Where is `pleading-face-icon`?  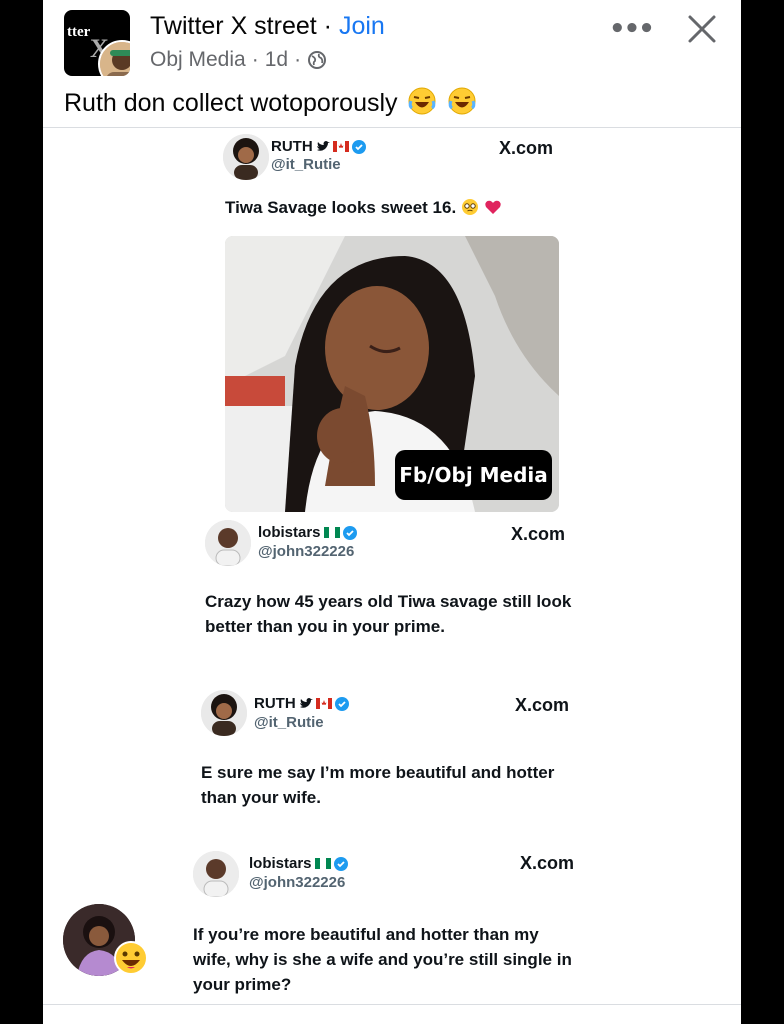 pleading-face-icon is located at coordinates (469, 207).